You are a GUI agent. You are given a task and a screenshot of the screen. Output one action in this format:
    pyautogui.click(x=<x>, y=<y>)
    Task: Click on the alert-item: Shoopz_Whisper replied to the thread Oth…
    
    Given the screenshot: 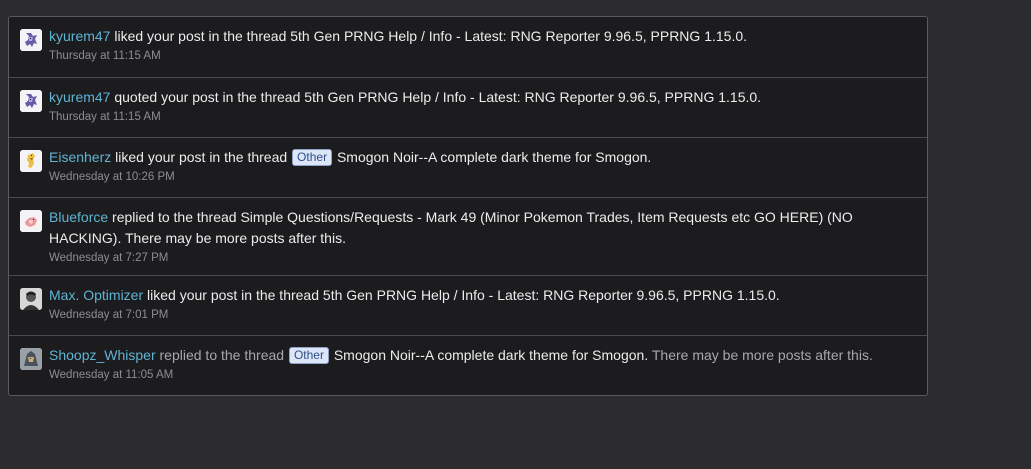 What is the action you would take?
    pyautogui.click(x=468, y=365)
    